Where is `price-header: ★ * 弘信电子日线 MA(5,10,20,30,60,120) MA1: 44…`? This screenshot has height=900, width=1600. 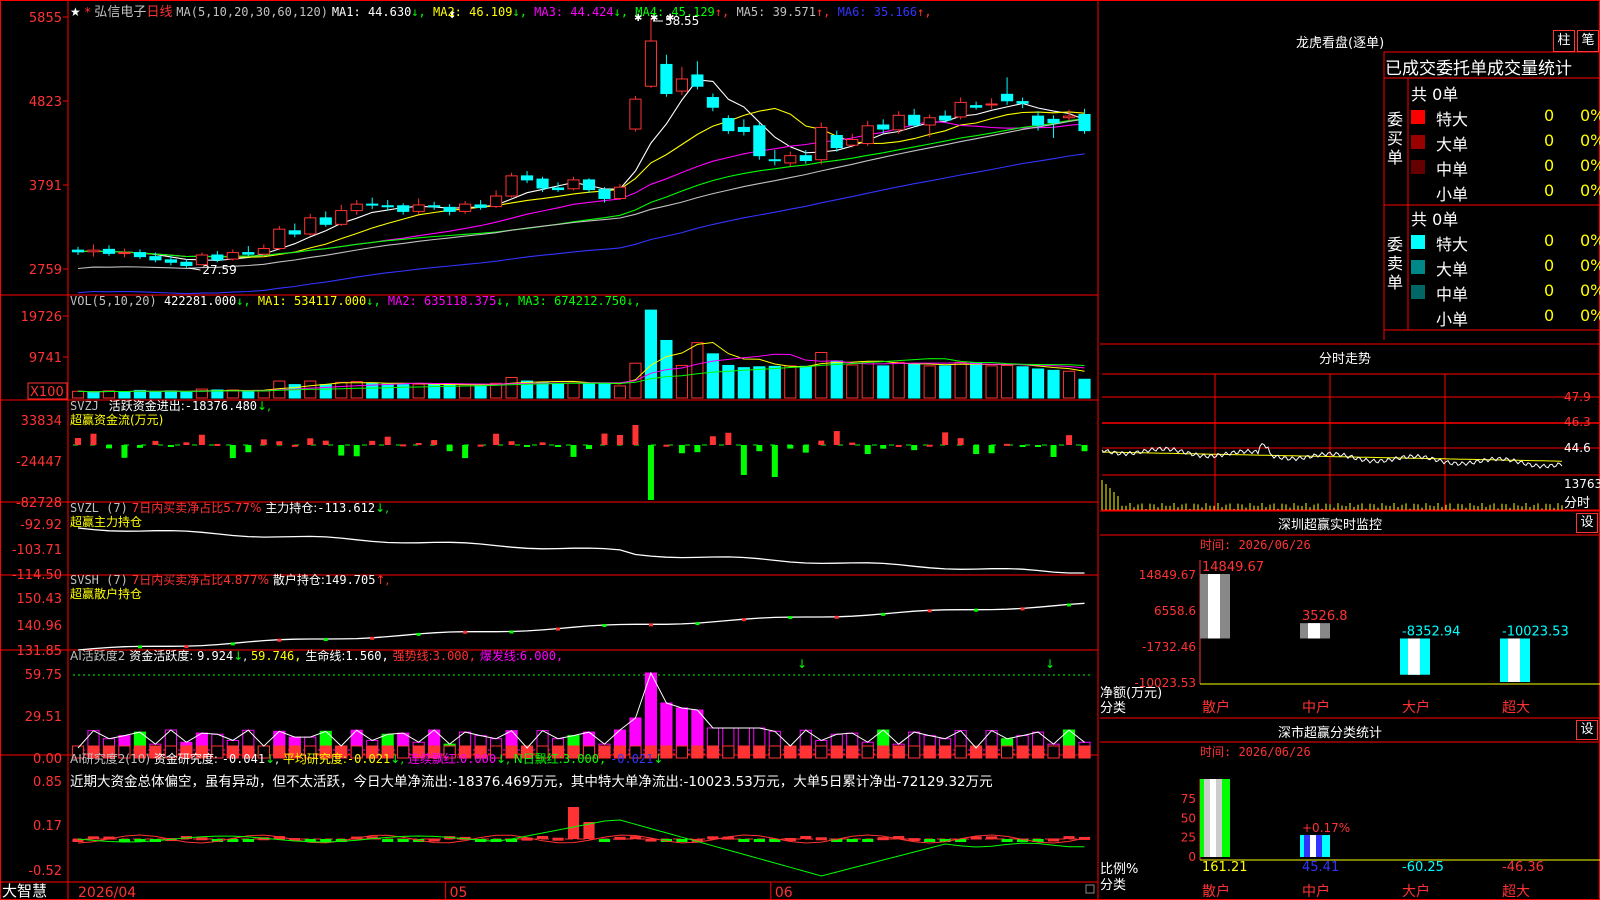
price-header: ★ * 弘信电子日线 MA(5,10,20,30,60,120) MA1: 44… is located at coordinates (501, 10).